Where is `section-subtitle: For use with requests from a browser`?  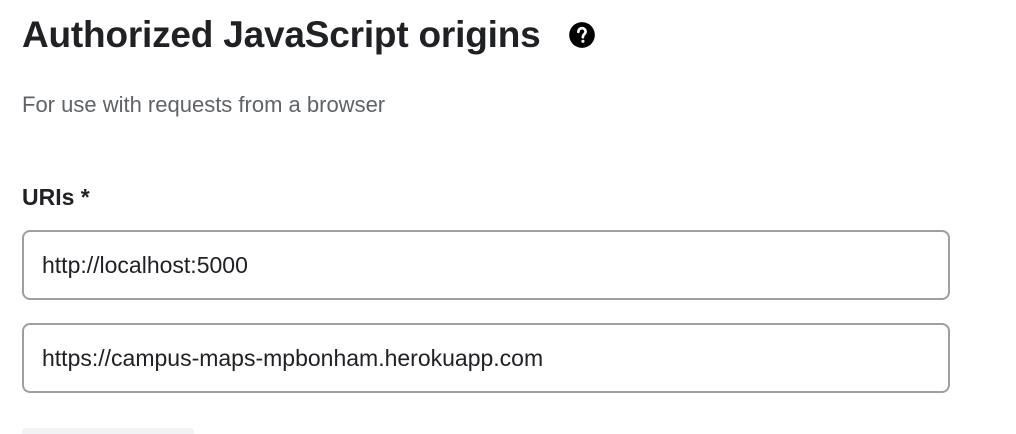 section-subtitle: For use with requests from a browser is located at coordinates (204, 104).